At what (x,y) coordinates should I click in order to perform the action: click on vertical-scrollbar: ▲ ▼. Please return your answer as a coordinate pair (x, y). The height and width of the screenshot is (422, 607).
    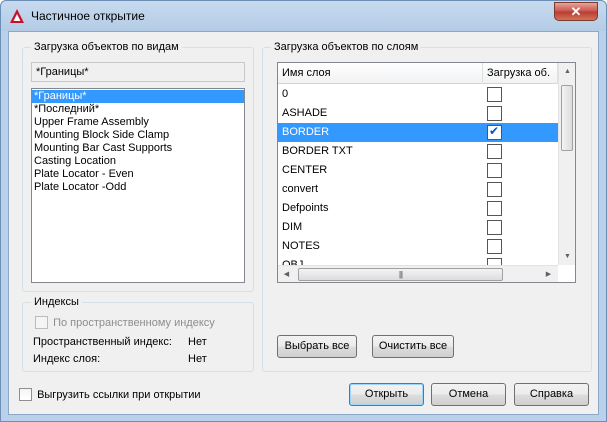
    Looking at the image, I should click on (566, 164).